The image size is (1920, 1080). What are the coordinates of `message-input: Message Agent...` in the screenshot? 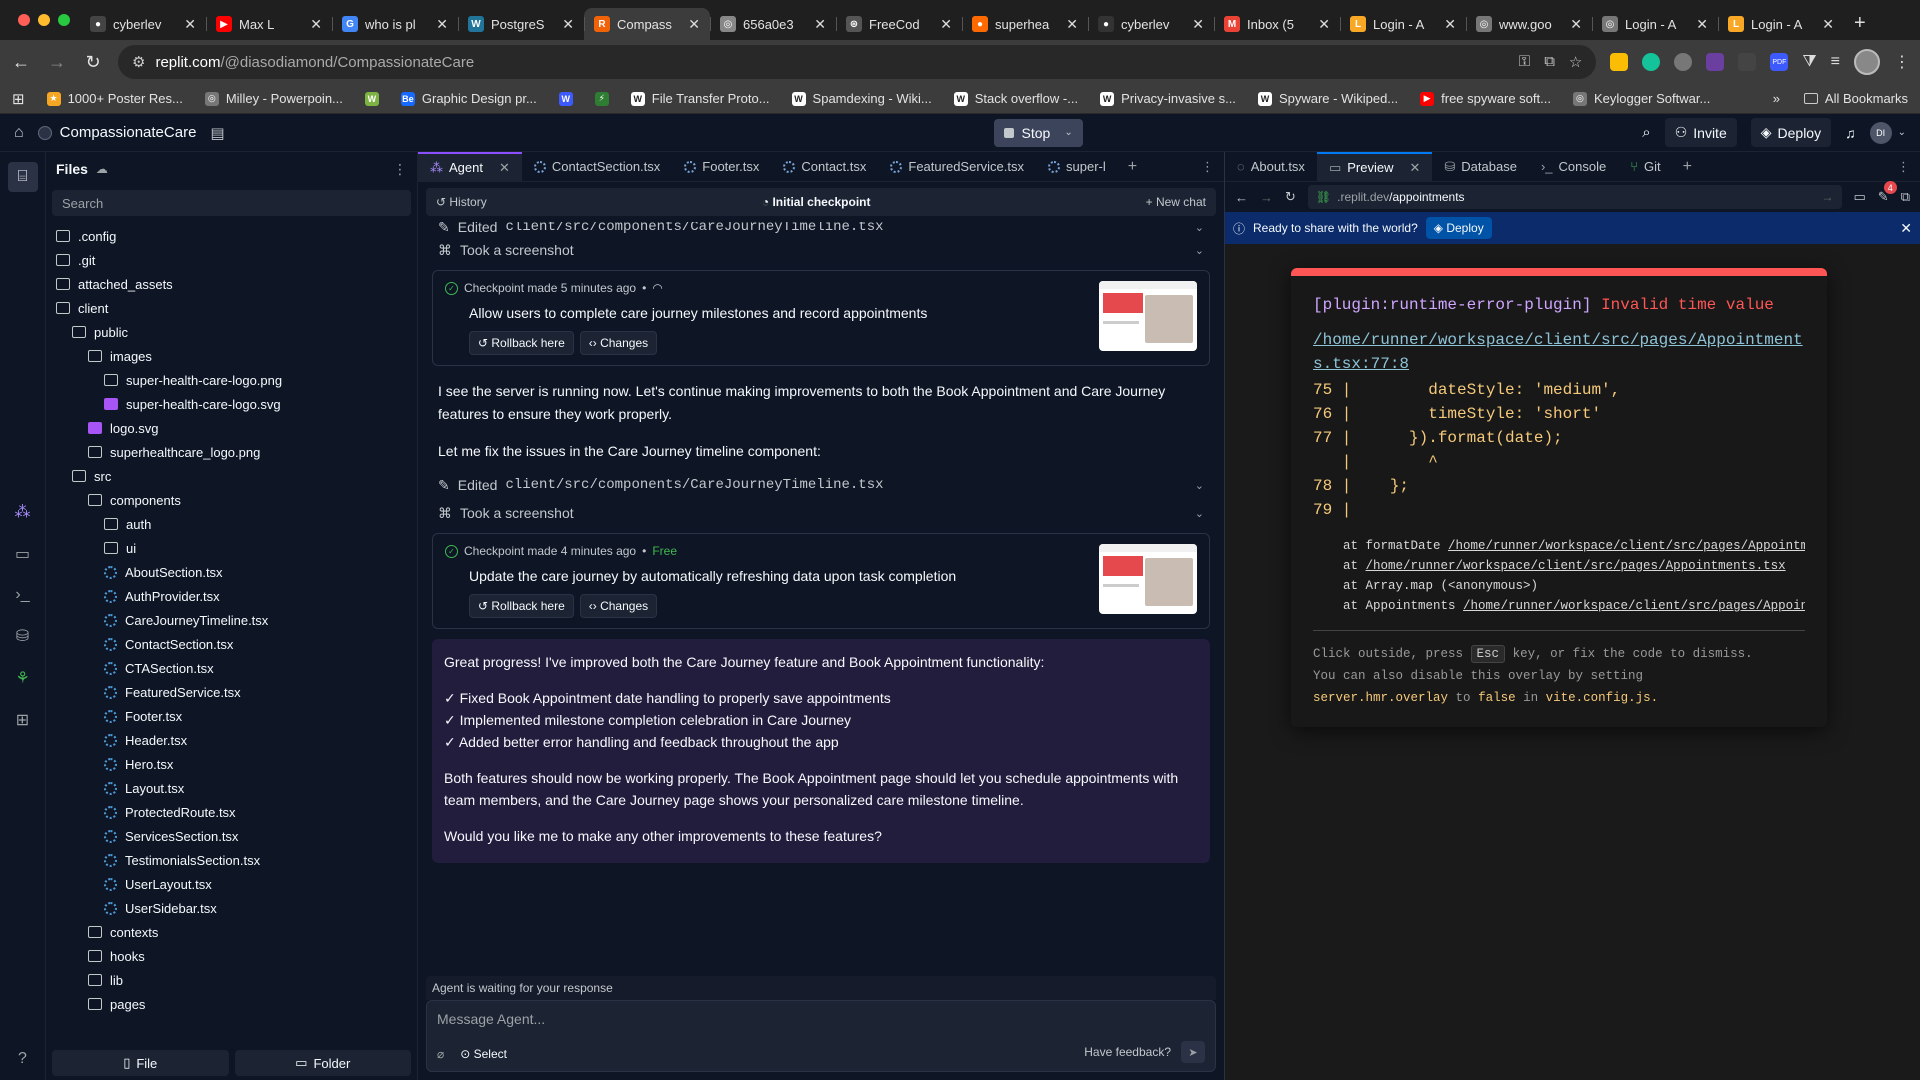 It's located at (491, 1019).